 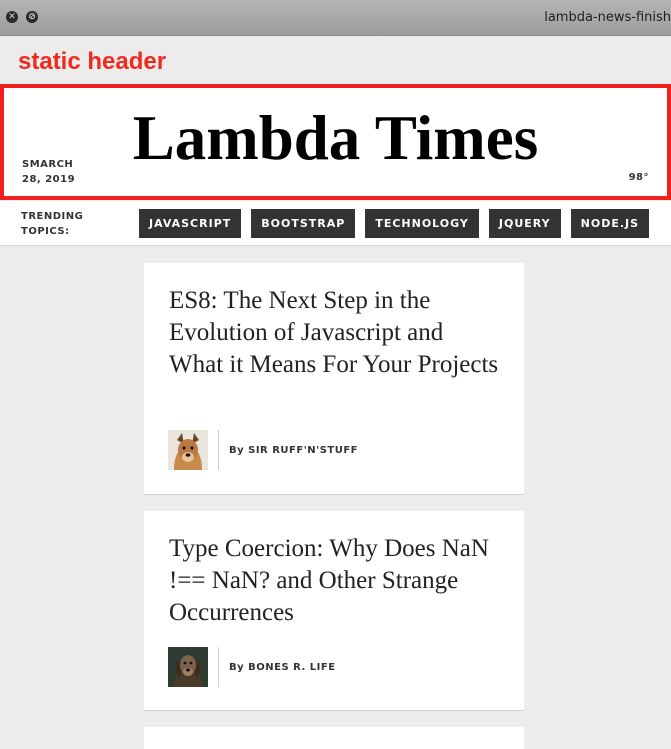 What do you see at coordinates (190, 223) in the screenshot?
I see `tab-javascript: JAVASCRIPT` at bounding box center [190, 223].